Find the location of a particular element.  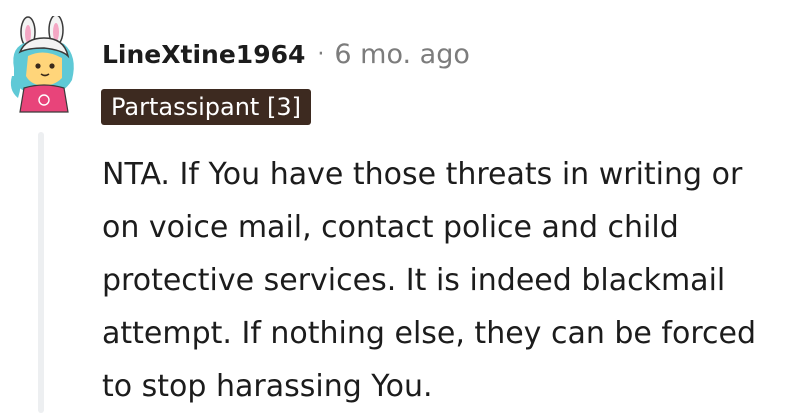

username-link: LineXtine1964 is located at coordinates (203, 54).